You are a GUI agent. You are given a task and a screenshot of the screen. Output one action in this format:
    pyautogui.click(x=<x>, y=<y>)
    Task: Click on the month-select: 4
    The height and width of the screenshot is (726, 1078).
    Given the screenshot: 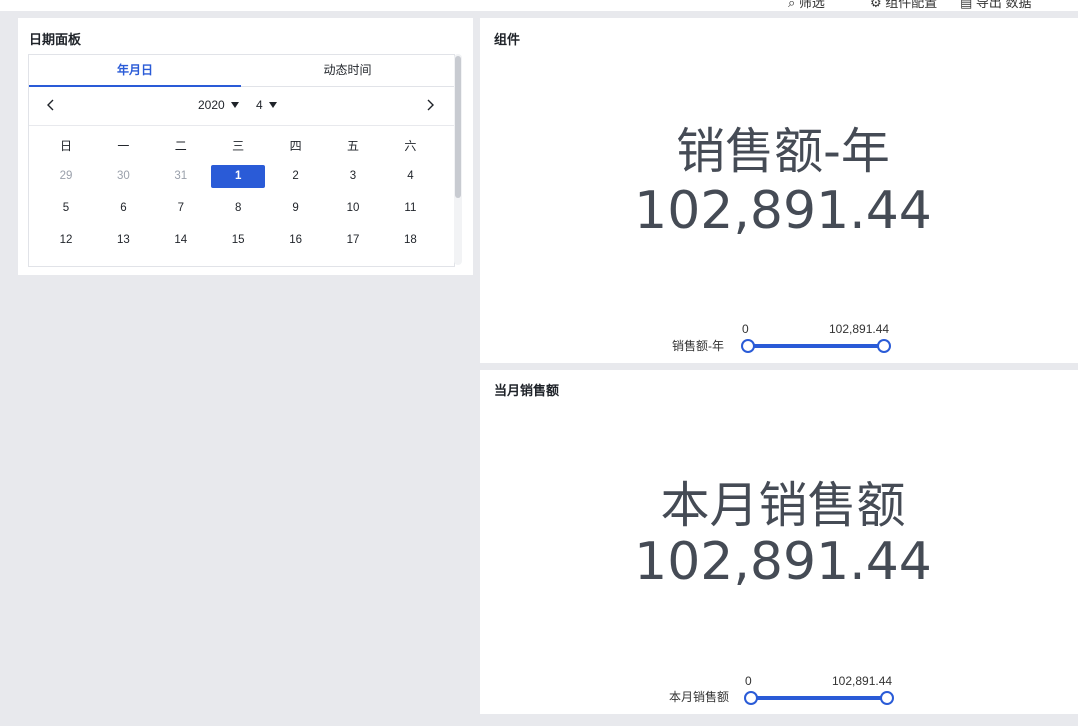 What is the action you would take?
    pyautogui.click(x=266, y=105)
    